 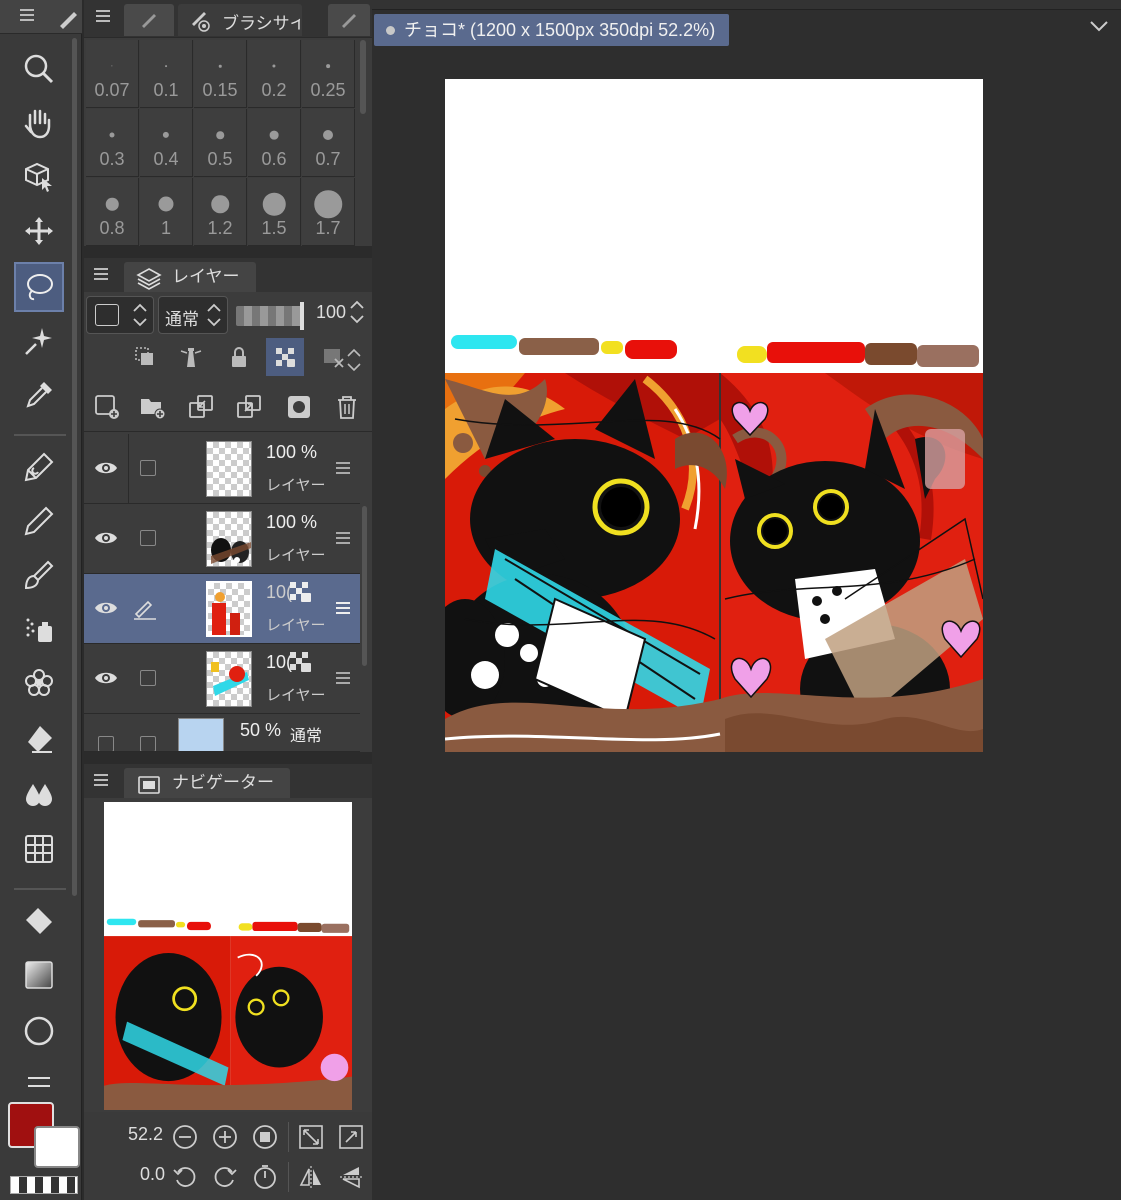 What do you see at coordinates (1099, 26) in the screenshot?
I see `chevron-down-icon` at bounding box center [1099, 26].